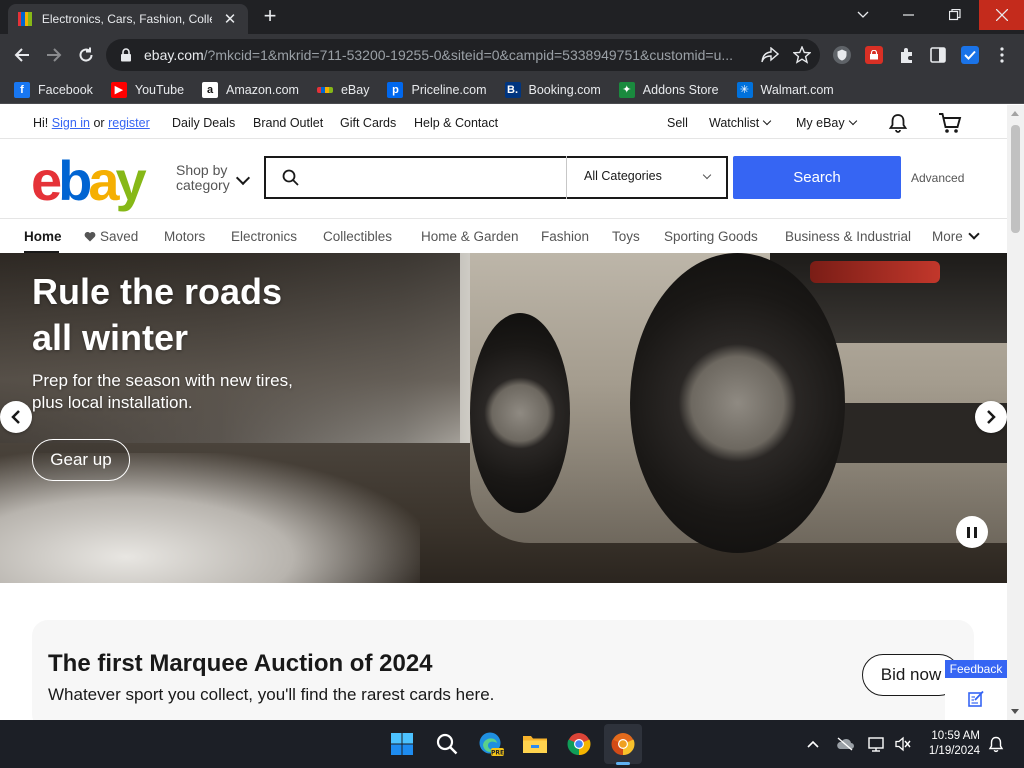 The image size is (1024, 768). Describe the element at coordinates (976, 669) in the screenshot. I see `feedback-tab: Feedback` at that location.